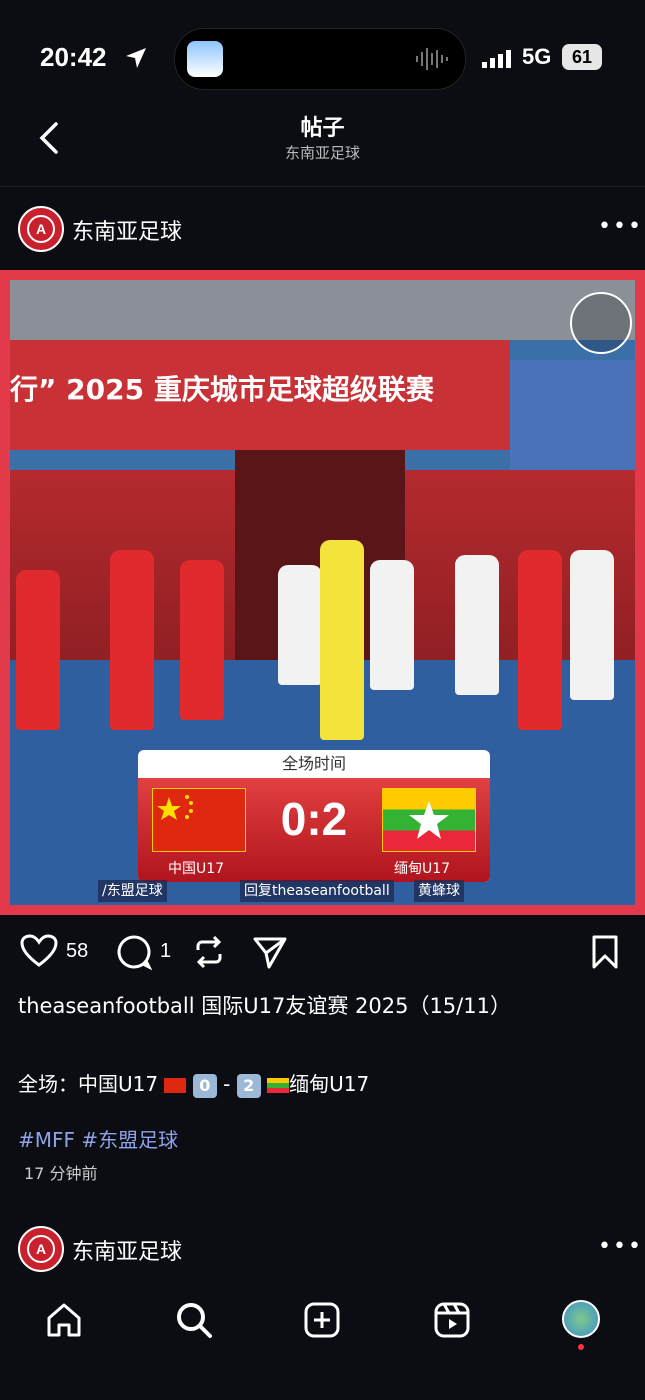 The image size is (645, 1400). What do you see at coordinates (61, 1173) in the screenshot?
I see `post-time: 17 分钟前` at bounding box center [61, 1173].